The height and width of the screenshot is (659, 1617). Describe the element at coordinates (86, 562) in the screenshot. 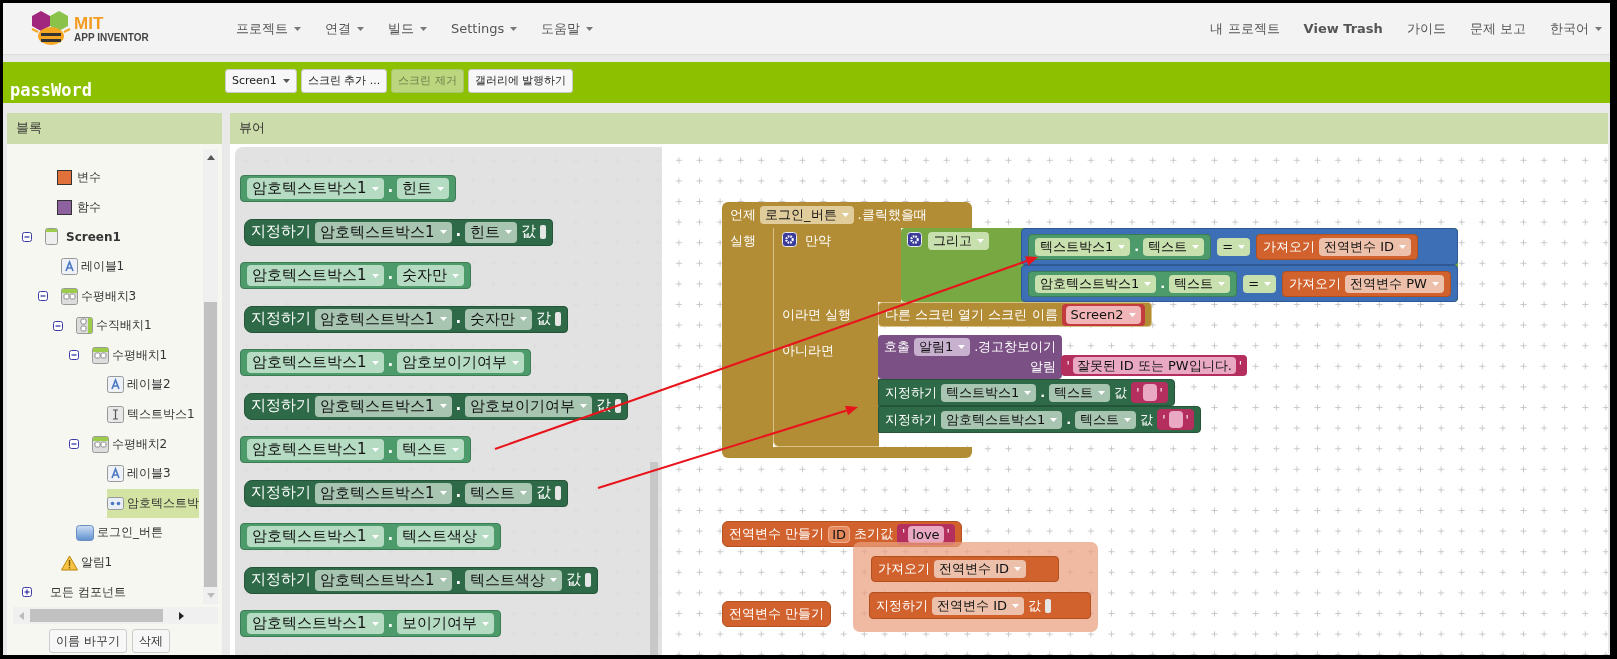

I see `tree-item: 알림1` at that location.